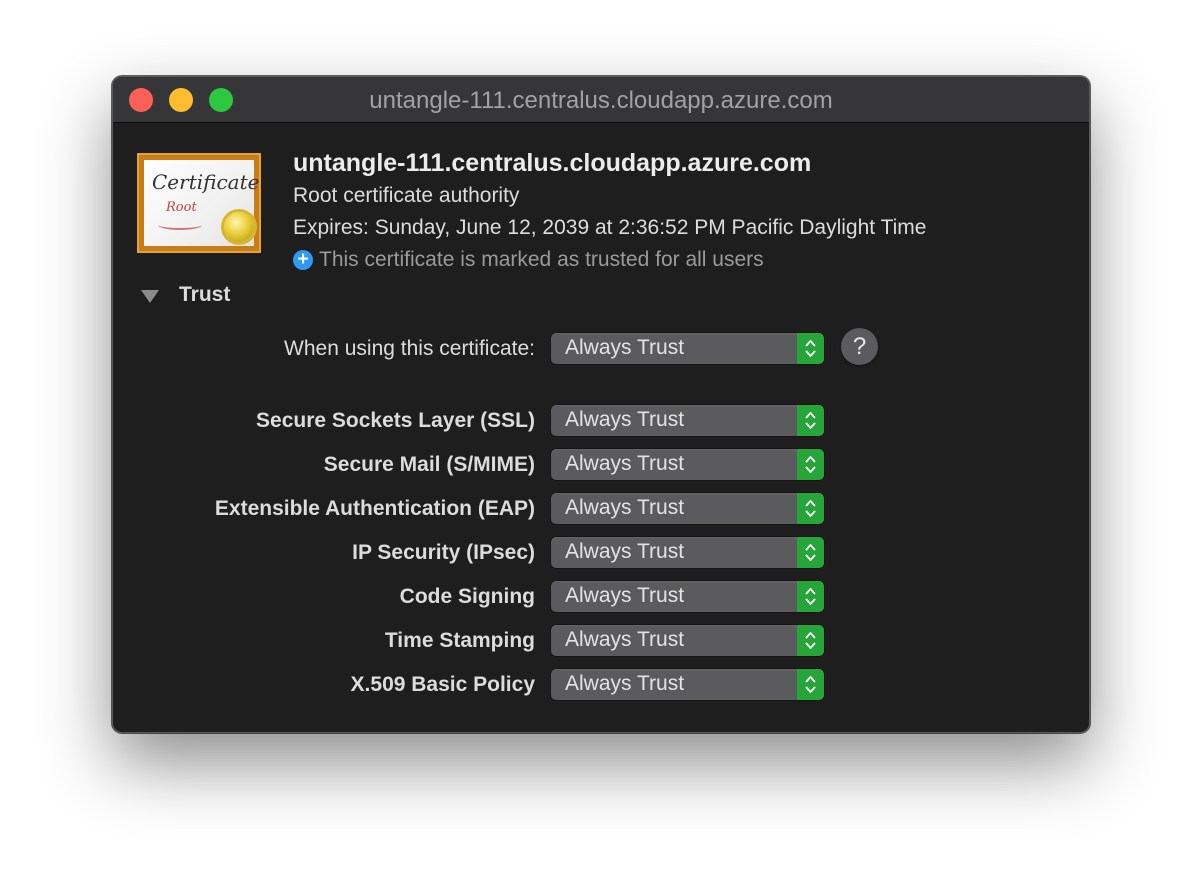  What do you see at coordinates (467, 596) in the screenshot?
I see `trust-row-label: Code Signing` at bounding box center [467, 596].